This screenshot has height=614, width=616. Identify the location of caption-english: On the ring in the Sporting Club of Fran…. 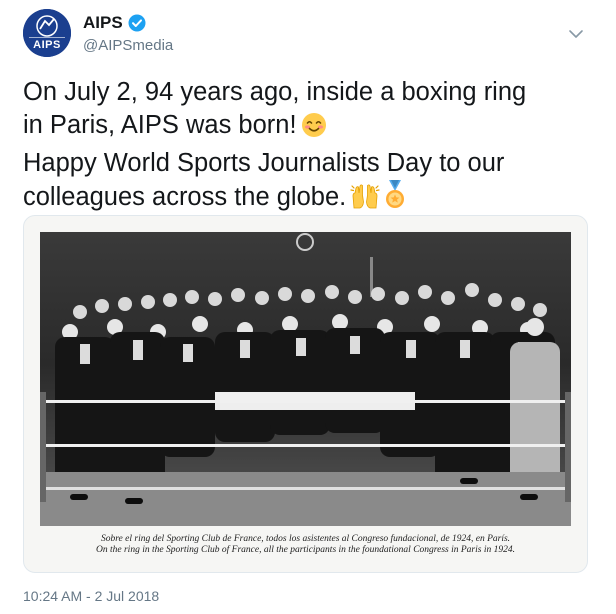
(305, 550).